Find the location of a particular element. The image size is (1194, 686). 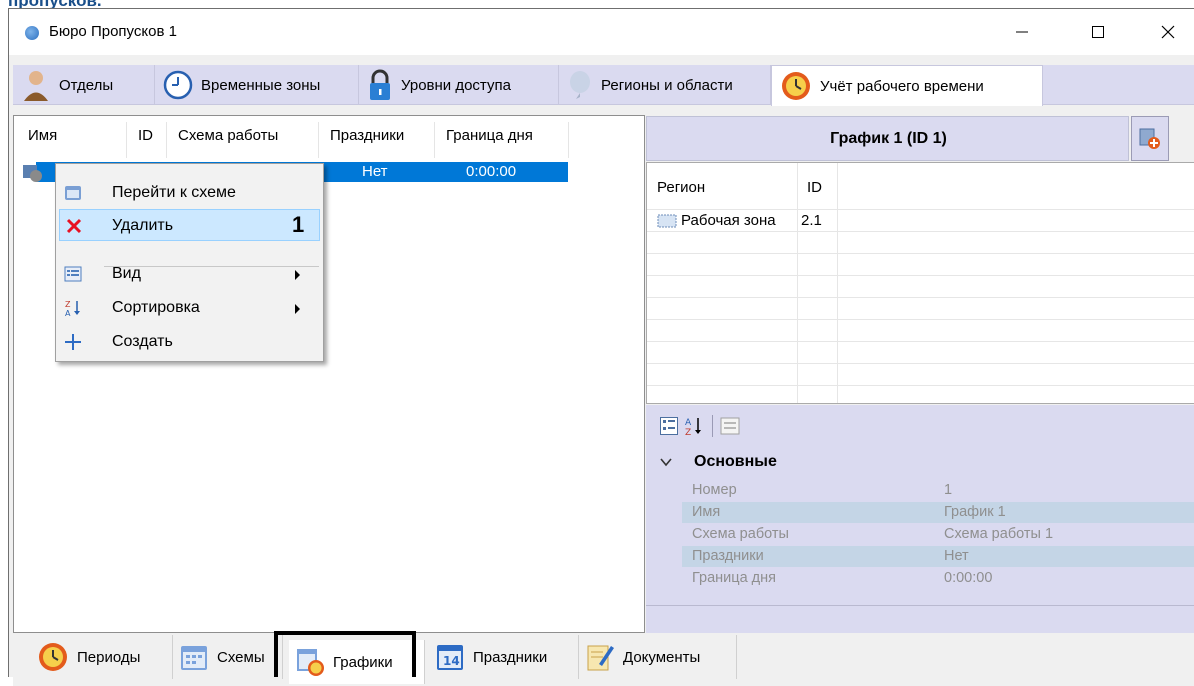

menu-item-sort: Z A Сортировка is located at coordinates (189, 308).